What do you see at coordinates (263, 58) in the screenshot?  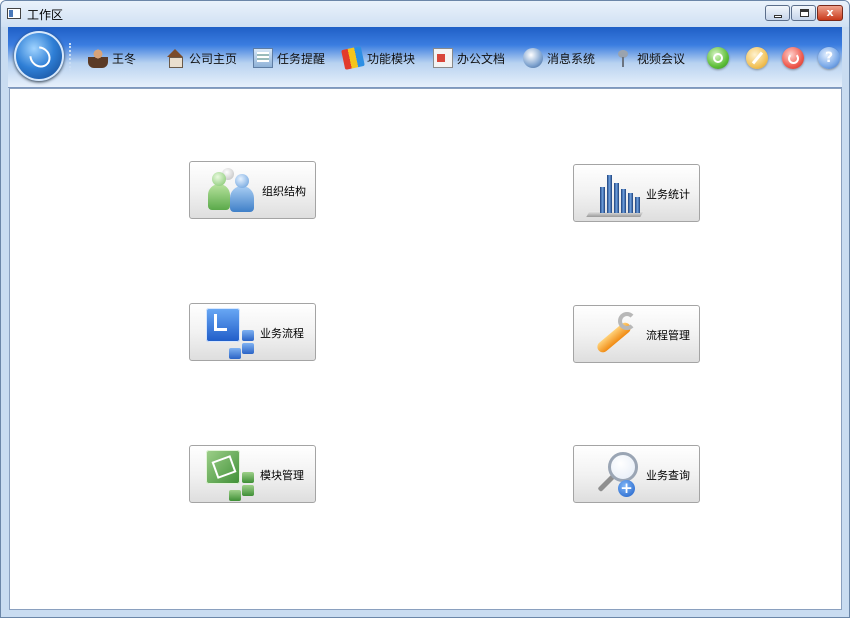 I see `task-reminder-icon` at bounding box center [263, 58].